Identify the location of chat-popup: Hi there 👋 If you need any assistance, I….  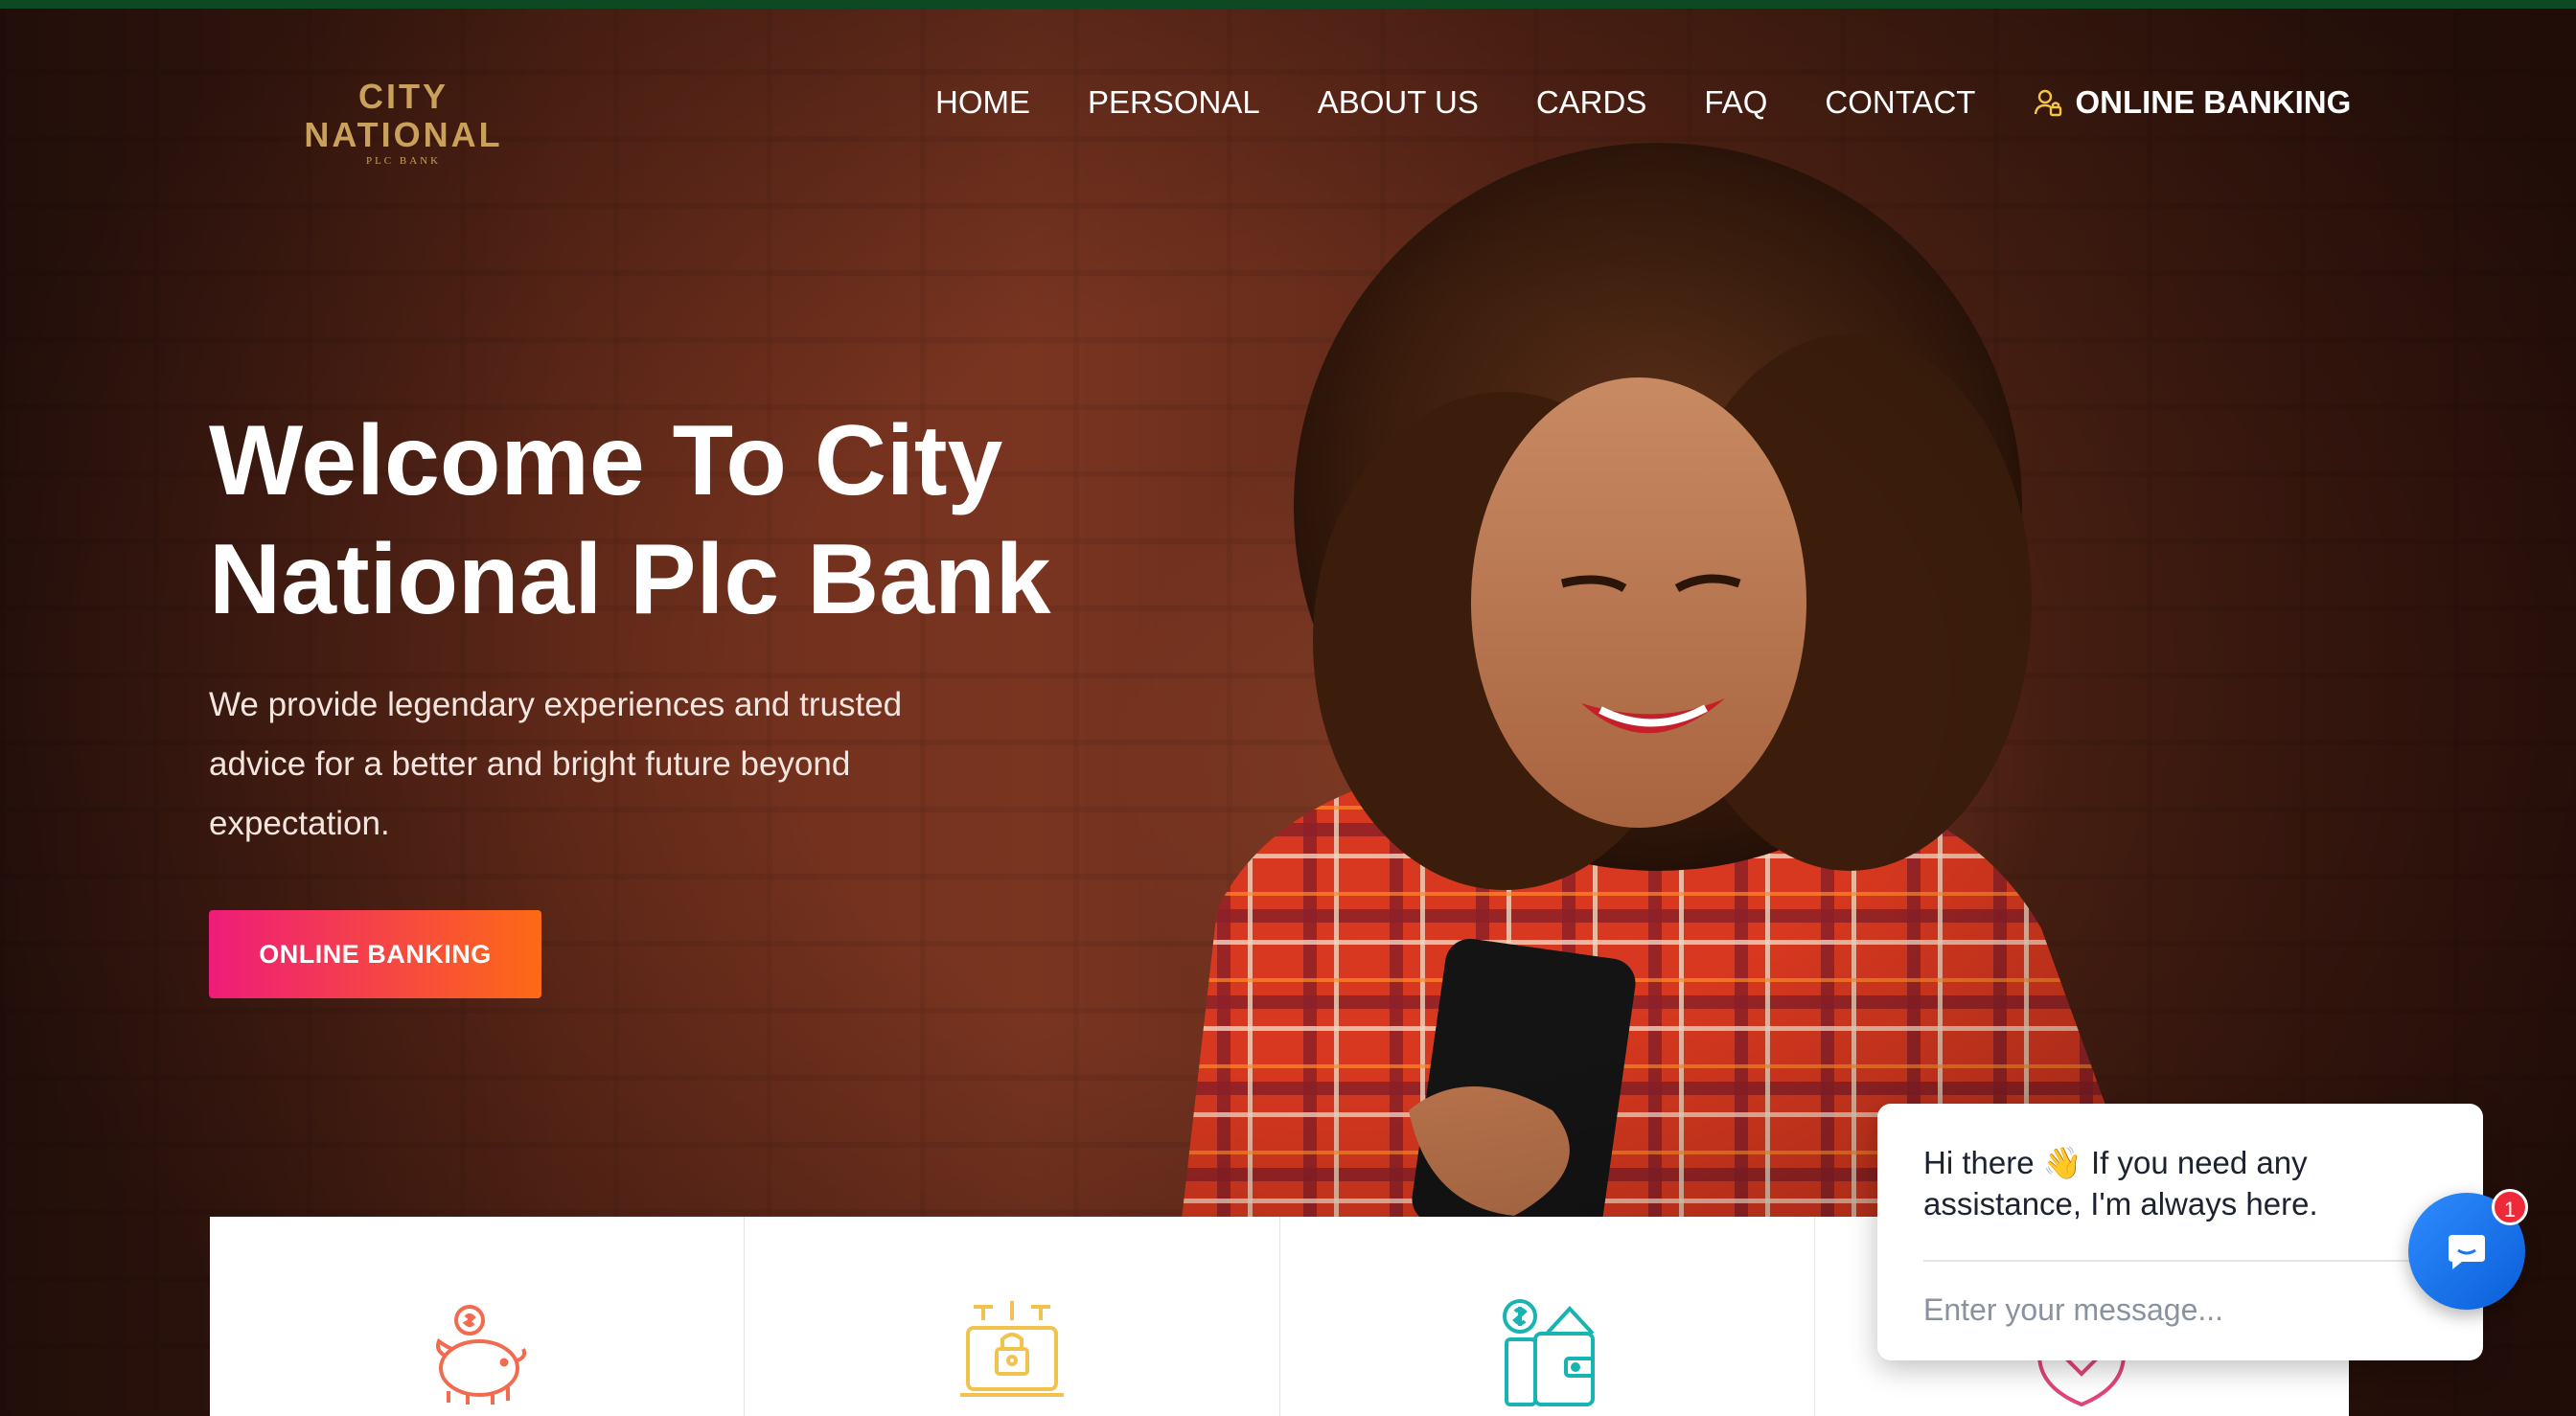
(2180, 1232).